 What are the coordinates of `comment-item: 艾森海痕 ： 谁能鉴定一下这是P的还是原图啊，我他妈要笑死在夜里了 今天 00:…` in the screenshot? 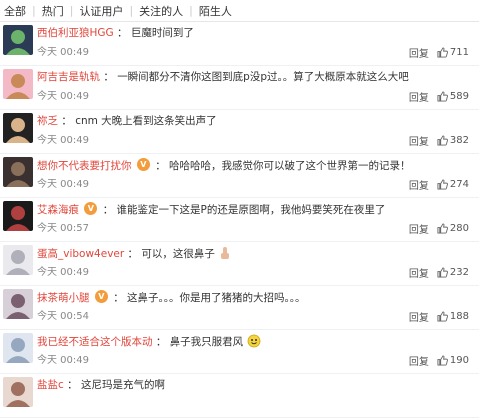 It's located at (239, 220).